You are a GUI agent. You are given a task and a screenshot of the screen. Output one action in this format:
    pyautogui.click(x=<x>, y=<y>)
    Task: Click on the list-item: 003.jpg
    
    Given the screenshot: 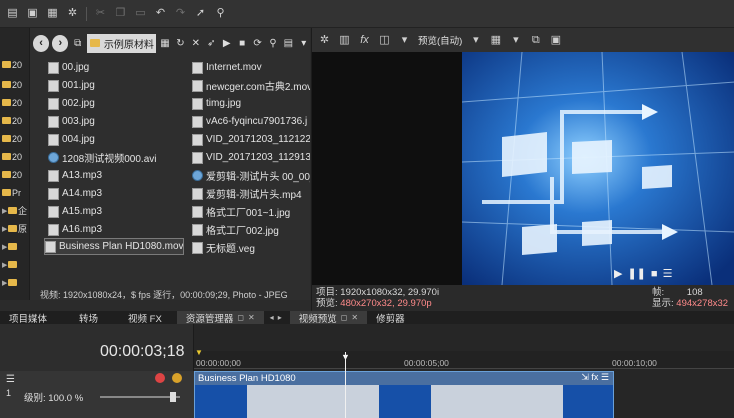 What is the action you would take?
    pyautogui.click(x=113, y=121)
    